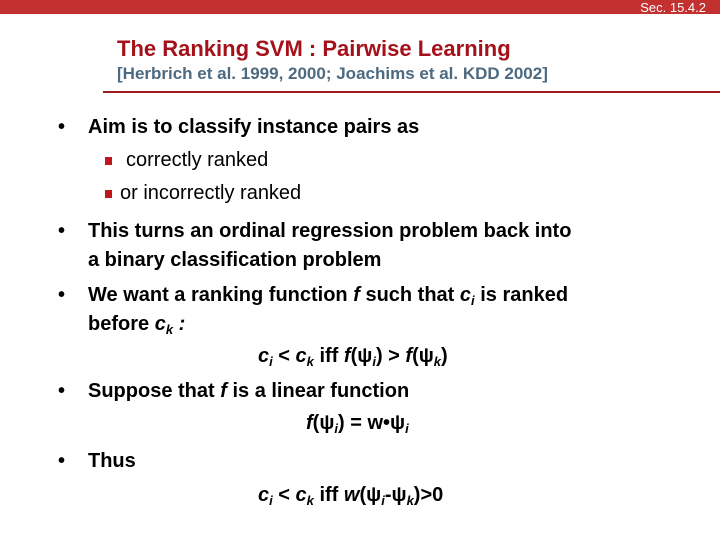  Describe the element at coordinates (121, 324) in the screenshot. I see `text: before` at that location.